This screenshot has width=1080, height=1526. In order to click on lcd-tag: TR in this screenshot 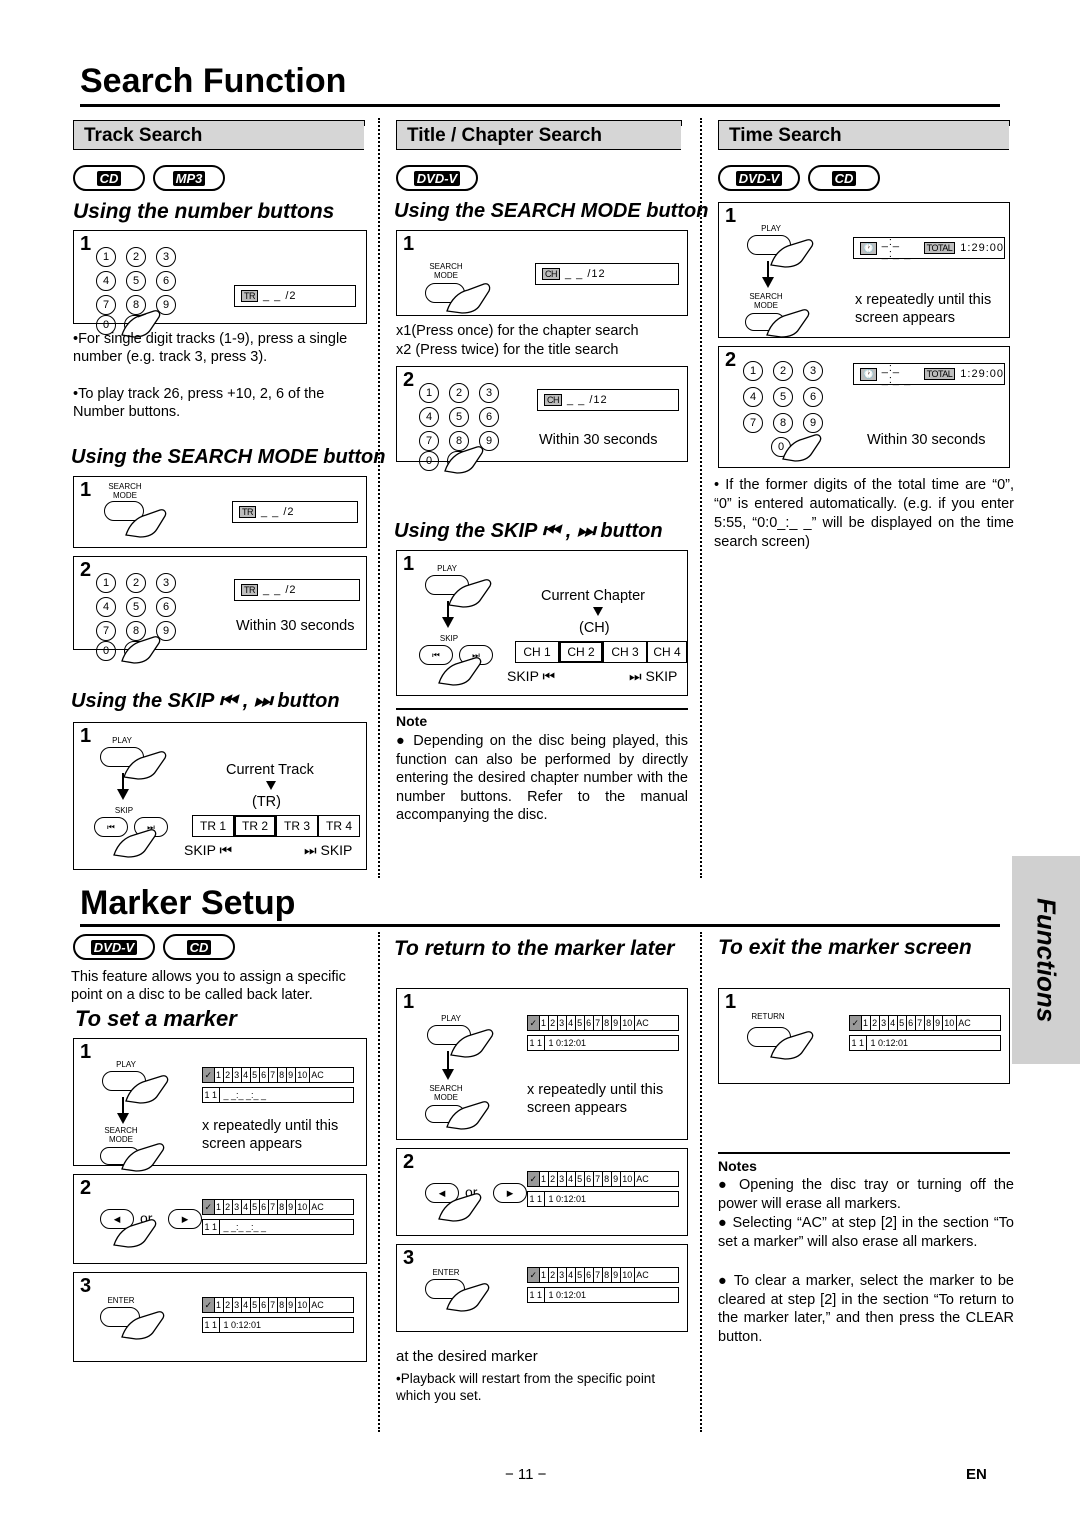, I will do `click(249, 296)`.